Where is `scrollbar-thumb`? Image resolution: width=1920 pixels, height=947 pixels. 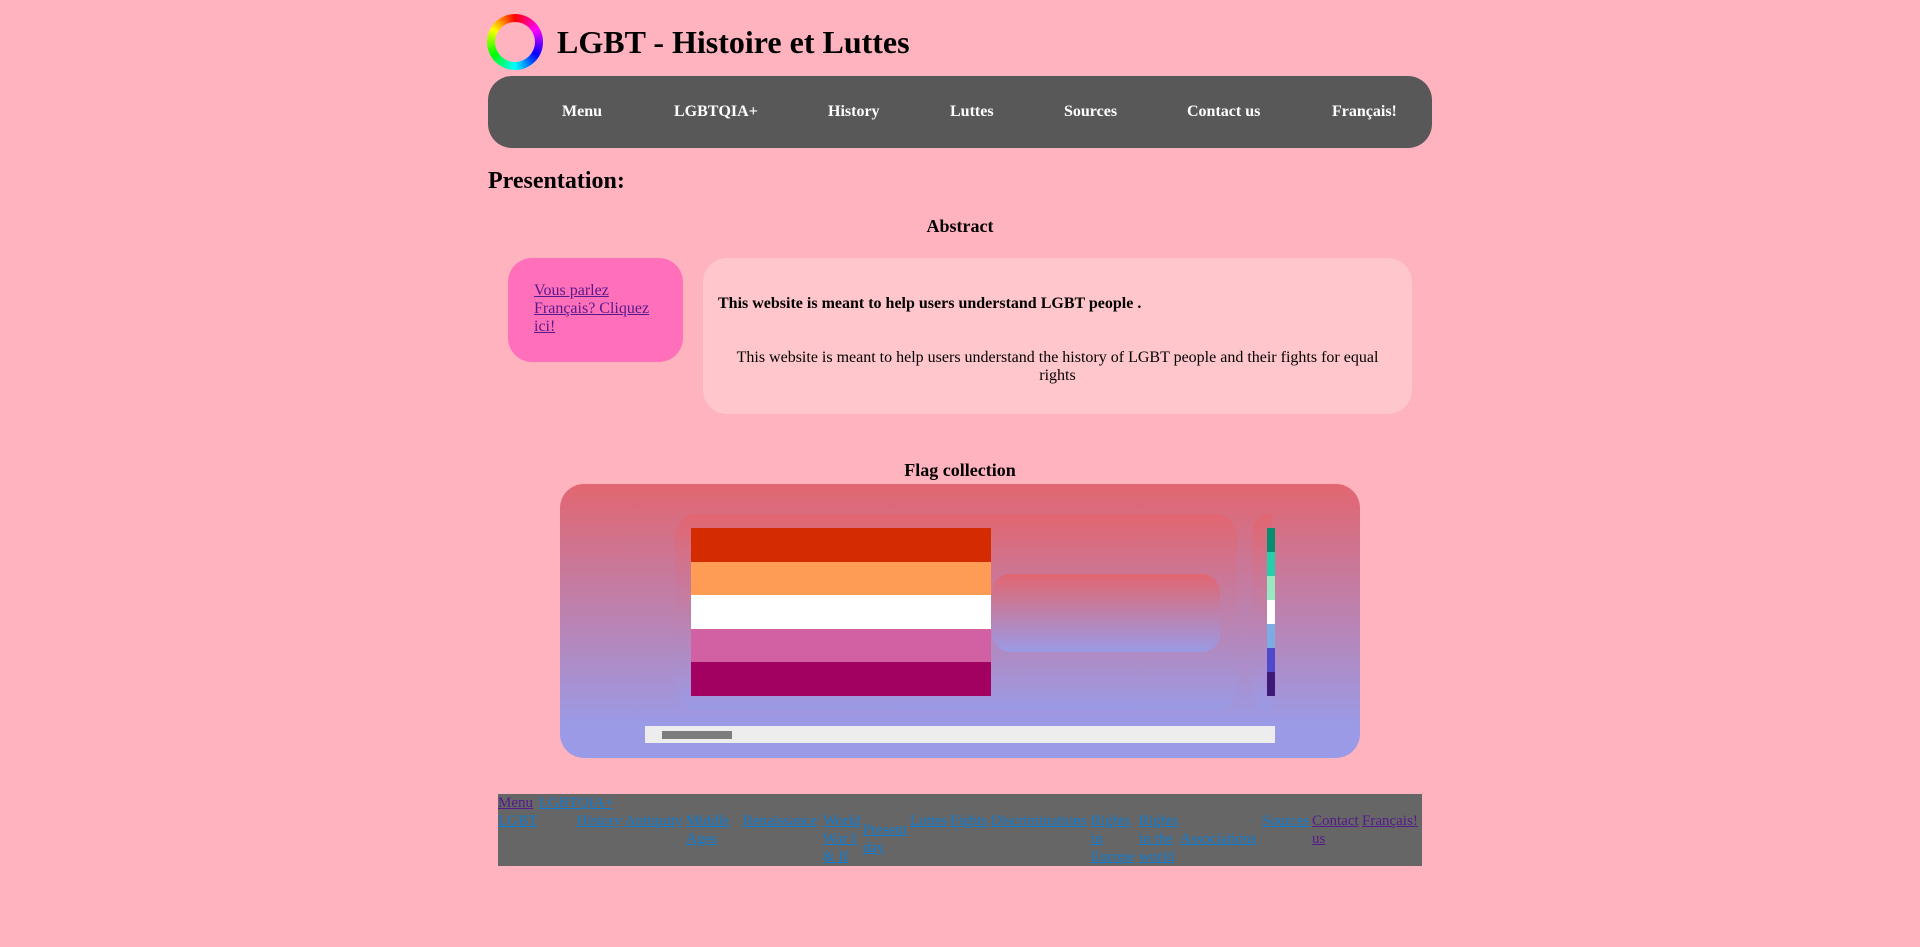 scrollbar-thumb is located at coordinates (697, 735).